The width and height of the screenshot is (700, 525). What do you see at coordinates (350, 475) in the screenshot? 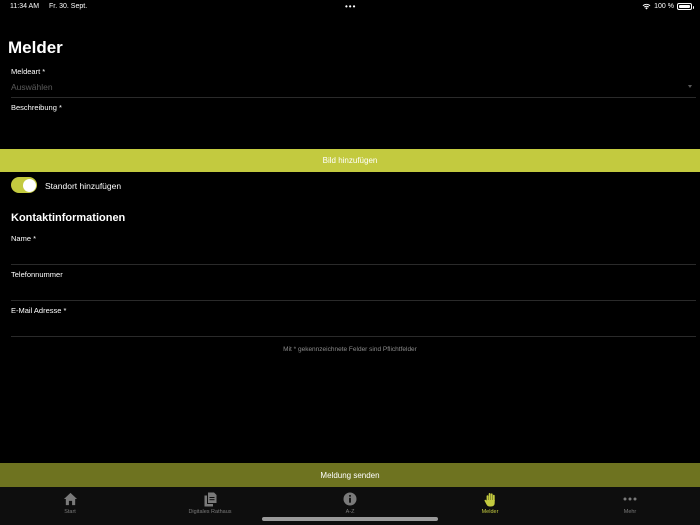
I see `send-report-button: Meldung senden` at bounding box center [350, 475].